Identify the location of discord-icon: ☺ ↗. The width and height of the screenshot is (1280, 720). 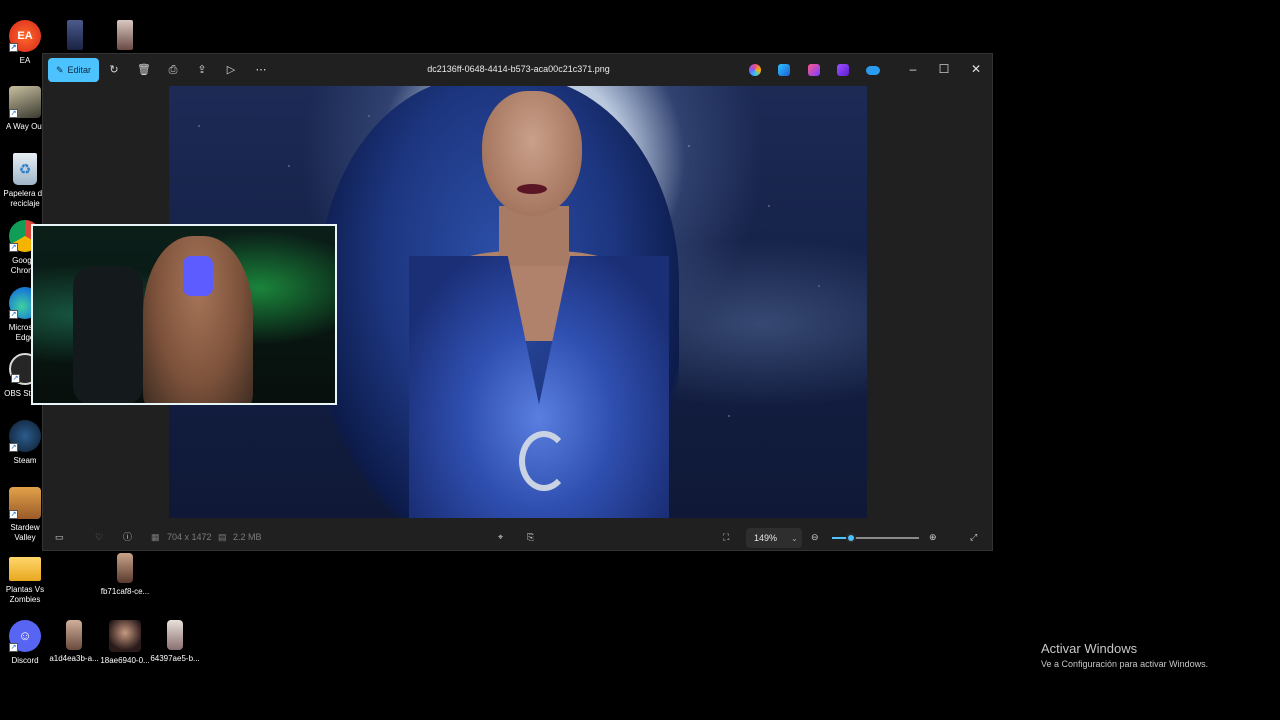
(25, 636).